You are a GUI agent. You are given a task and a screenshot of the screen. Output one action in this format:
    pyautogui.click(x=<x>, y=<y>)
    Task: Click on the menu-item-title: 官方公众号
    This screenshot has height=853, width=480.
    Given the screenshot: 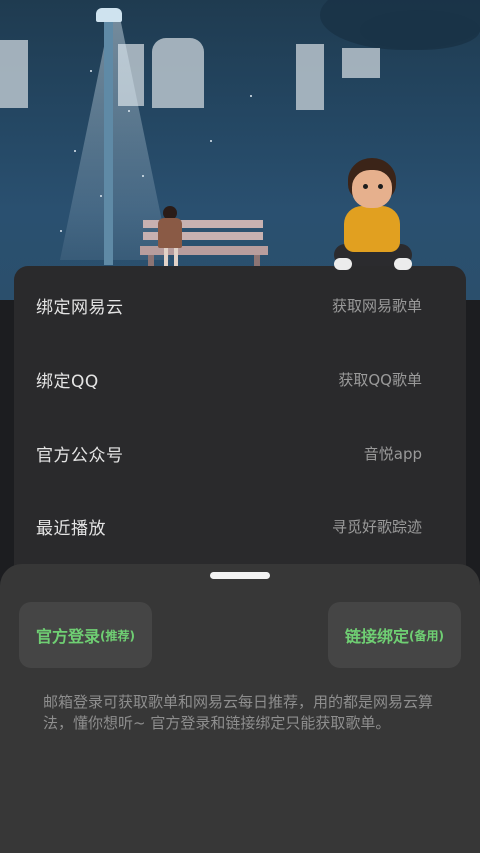 What is the action you would take?
    pyautogui.click(x=80, y=455)
    